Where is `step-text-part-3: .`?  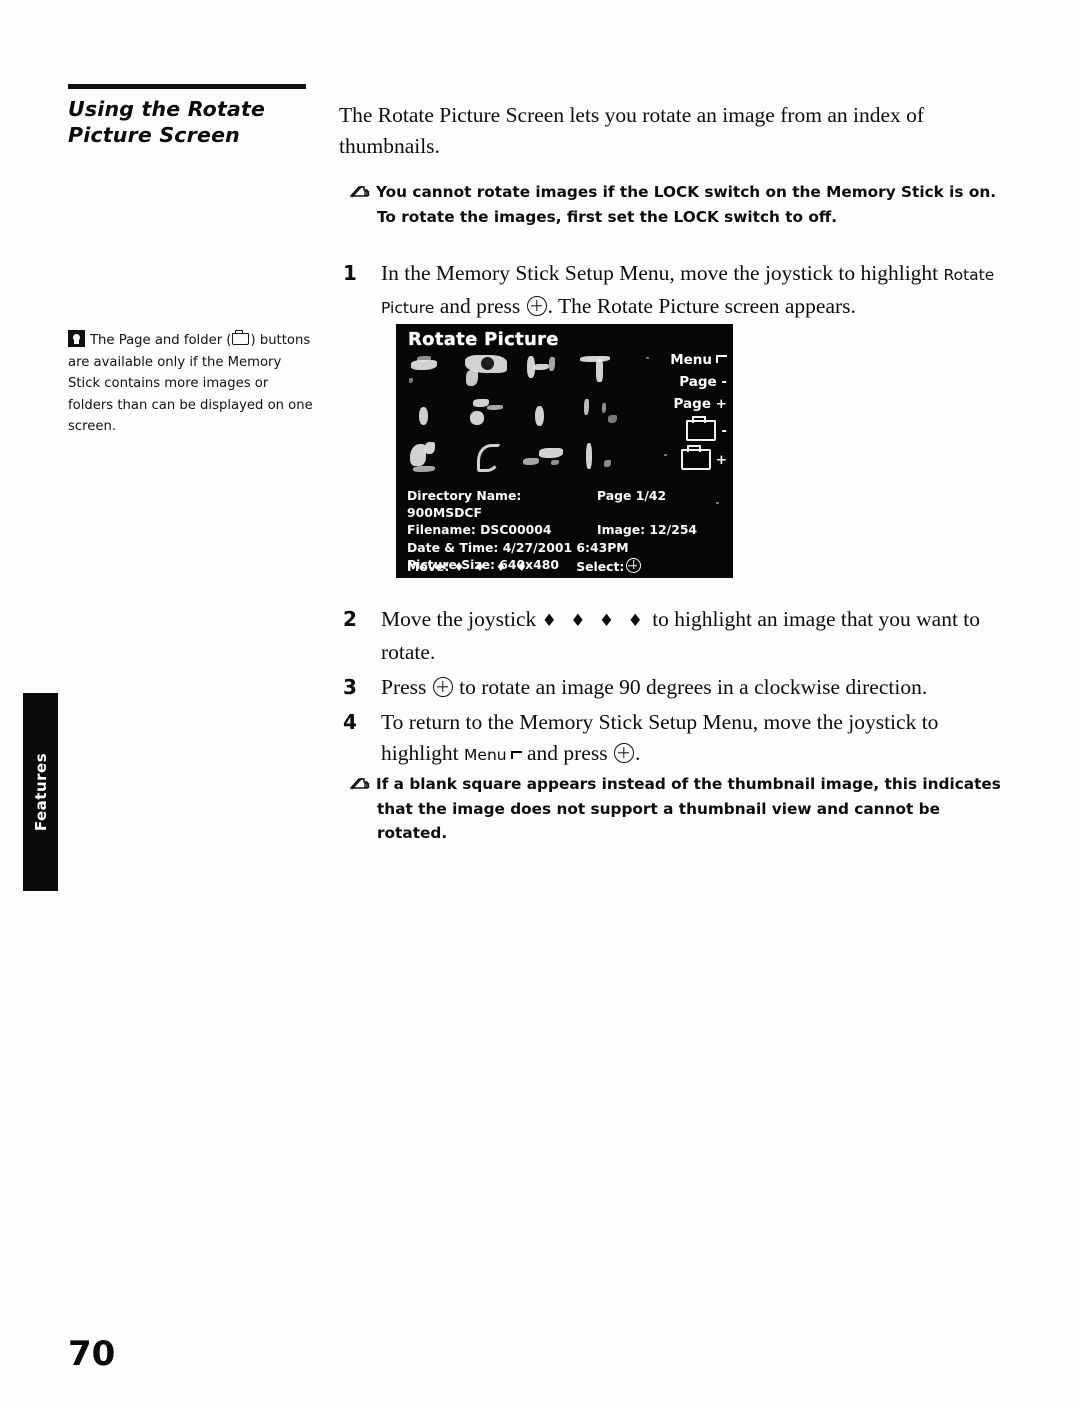 step-text-part-3: . is located at coordinates (637, 753).